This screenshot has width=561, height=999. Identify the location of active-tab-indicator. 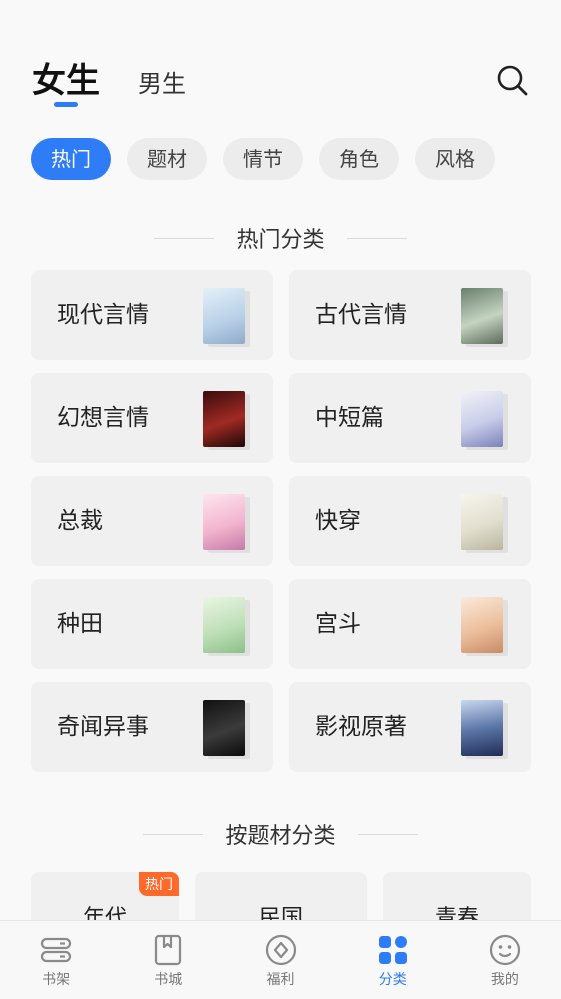
(66, 104).